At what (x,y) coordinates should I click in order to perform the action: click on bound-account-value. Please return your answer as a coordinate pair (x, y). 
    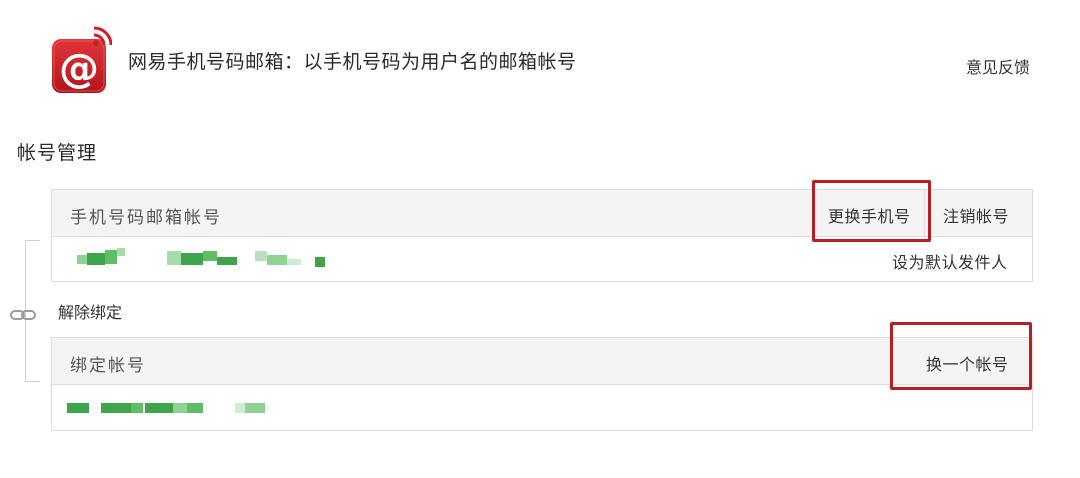
    Looking at the image, I should click on (172, 408).